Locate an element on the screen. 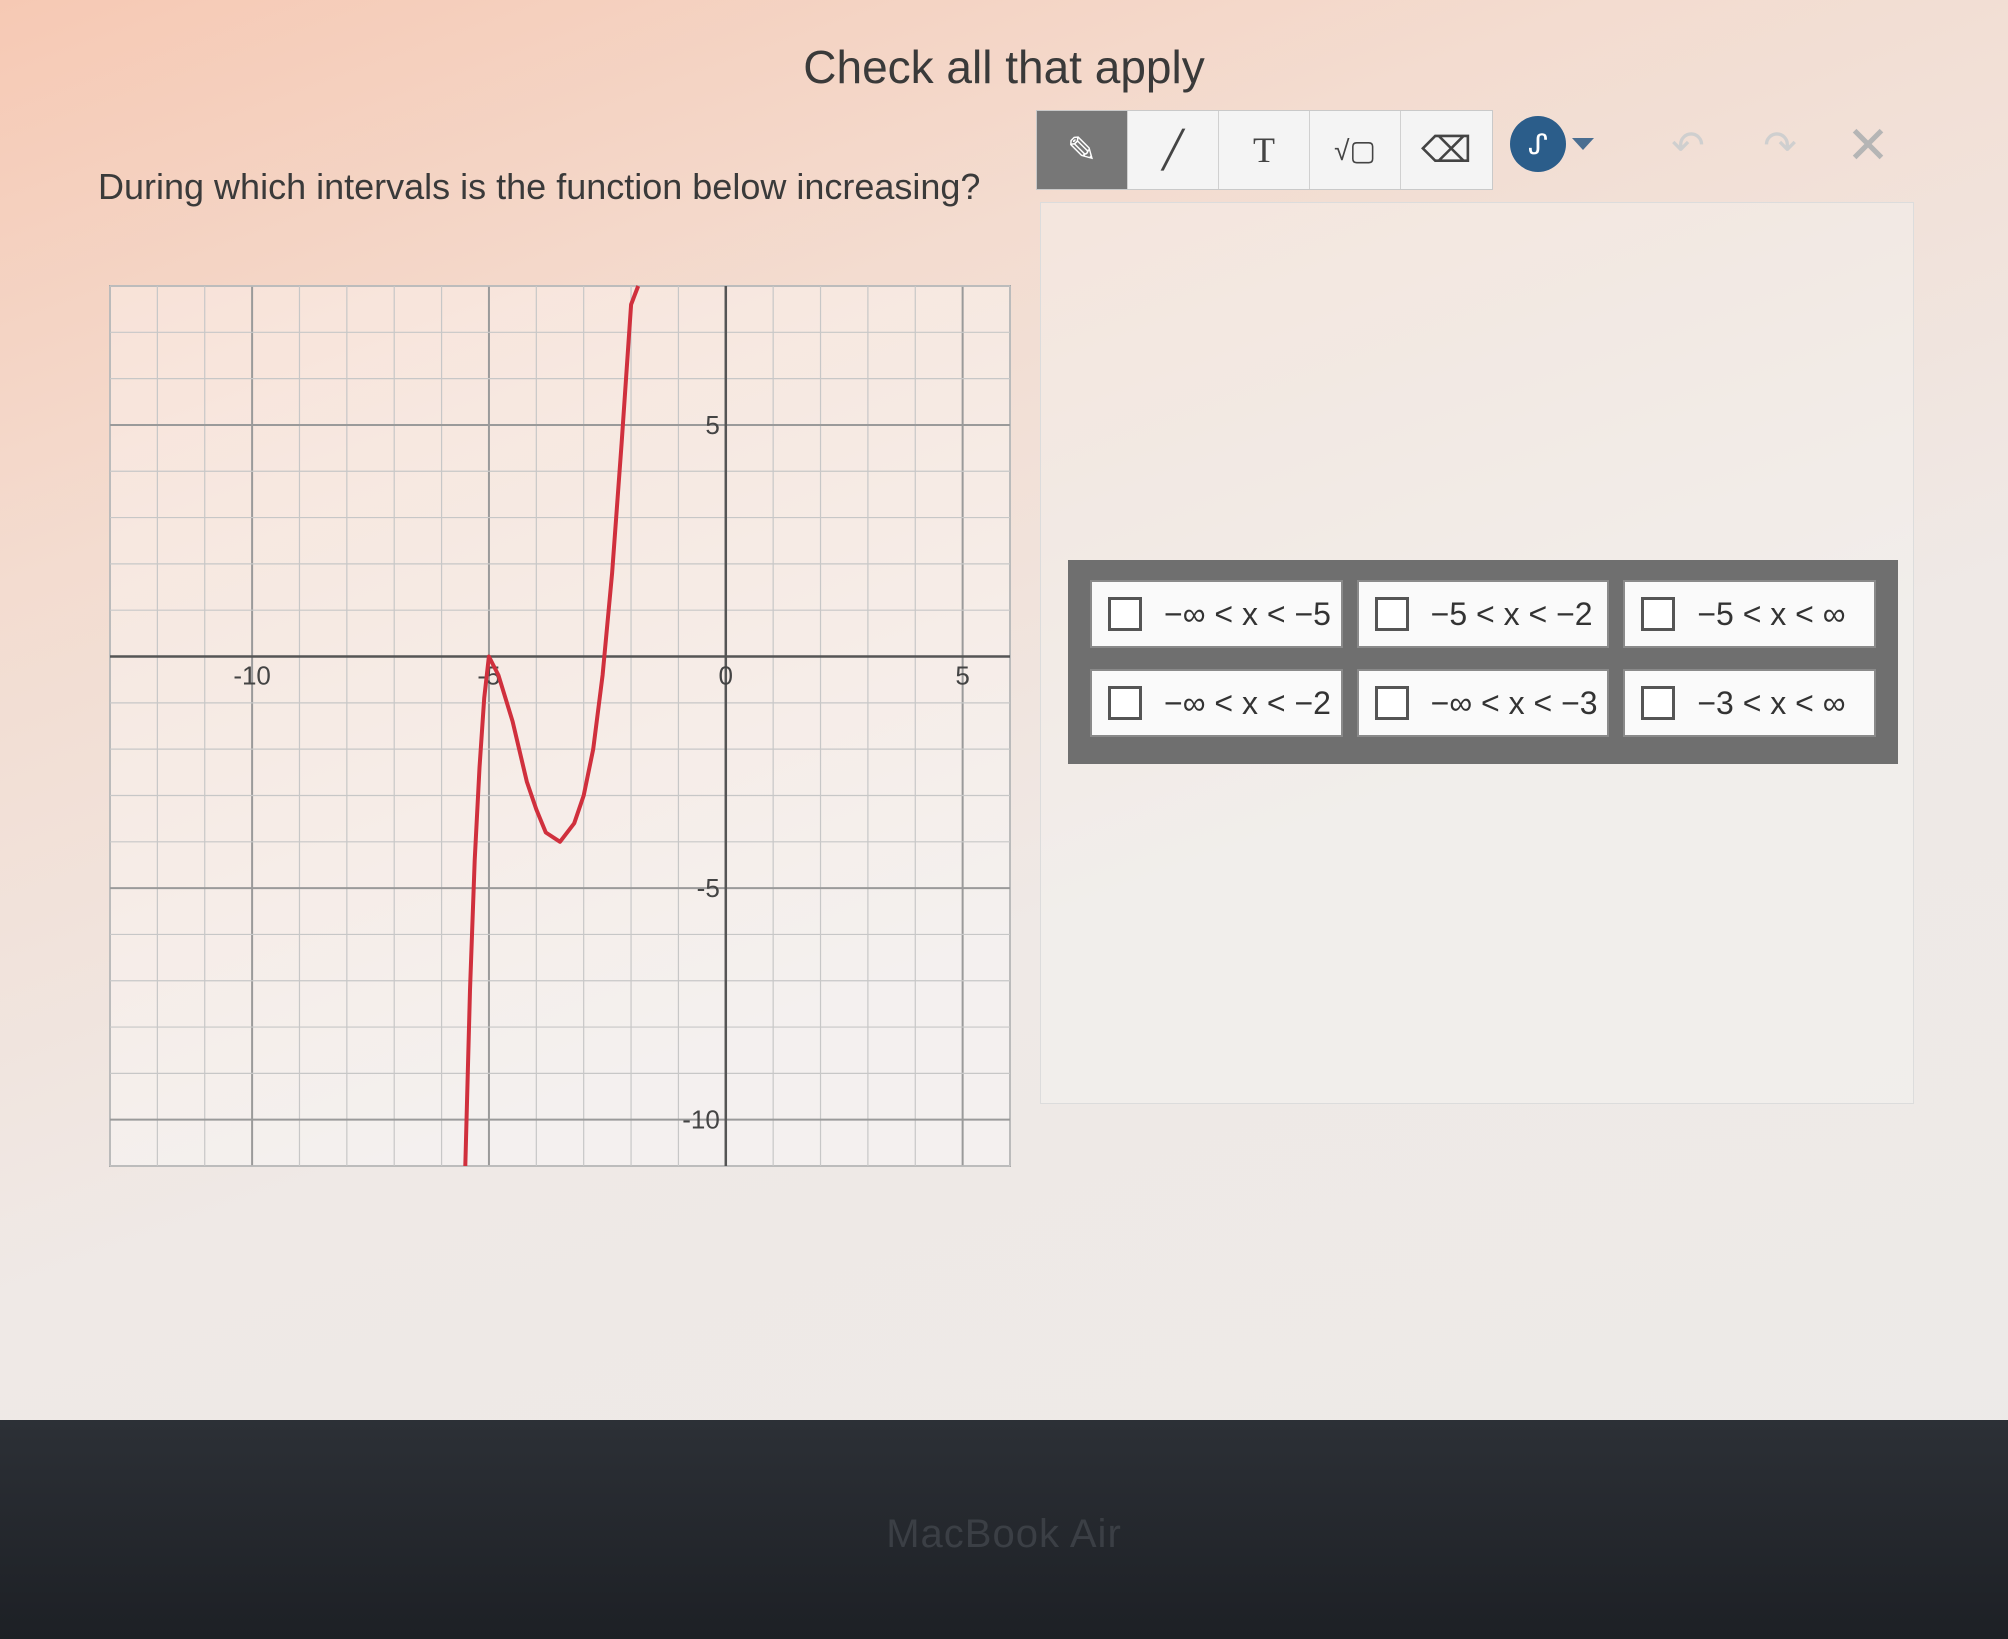 The width and height of the screenshot is (2008, 1639). bezel-label: MacBook Air is located at coordinates (1004, 1534).